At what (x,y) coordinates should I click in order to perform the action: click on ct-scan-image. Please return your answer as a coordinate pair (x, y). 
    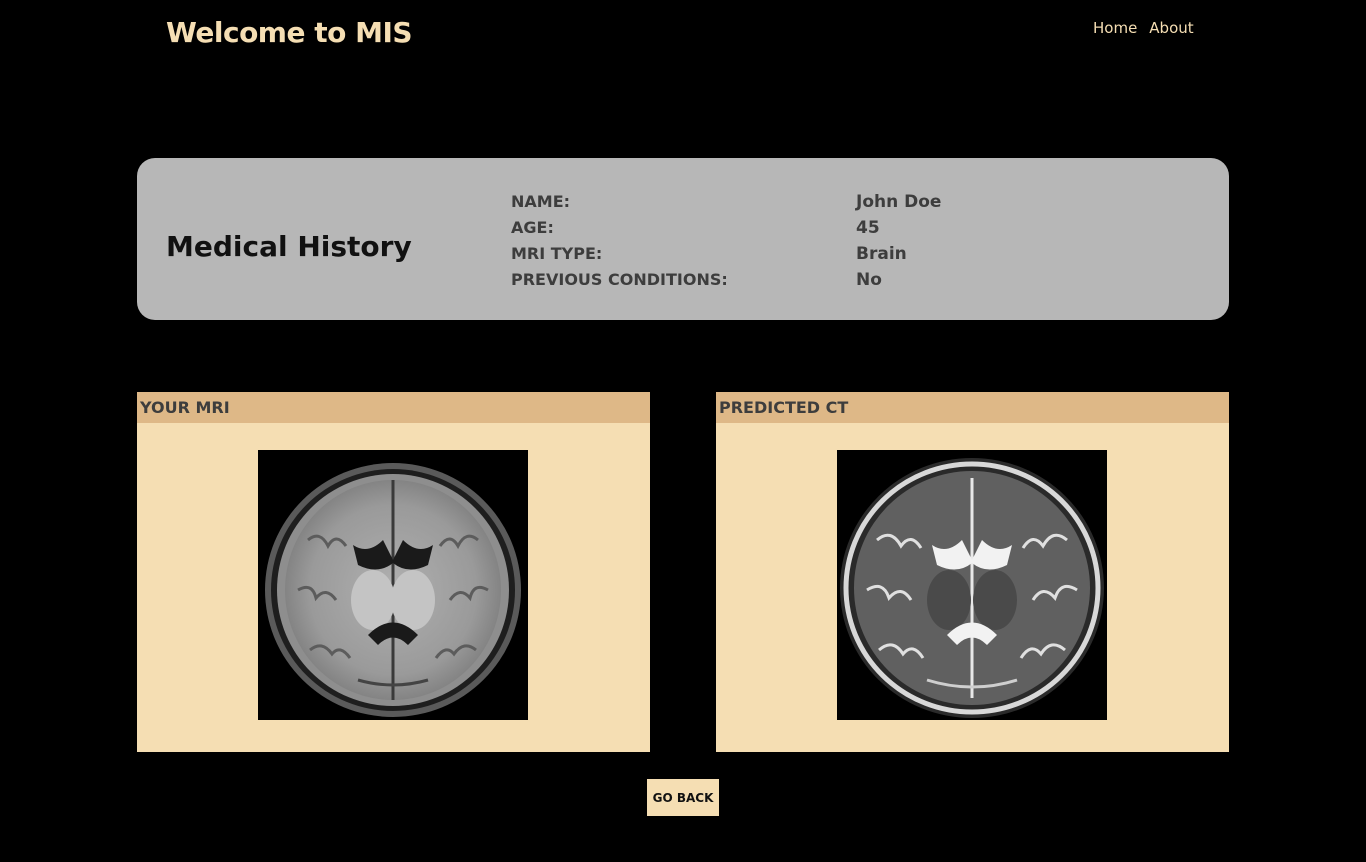
    Looking at the image, I should click on (972, 585).